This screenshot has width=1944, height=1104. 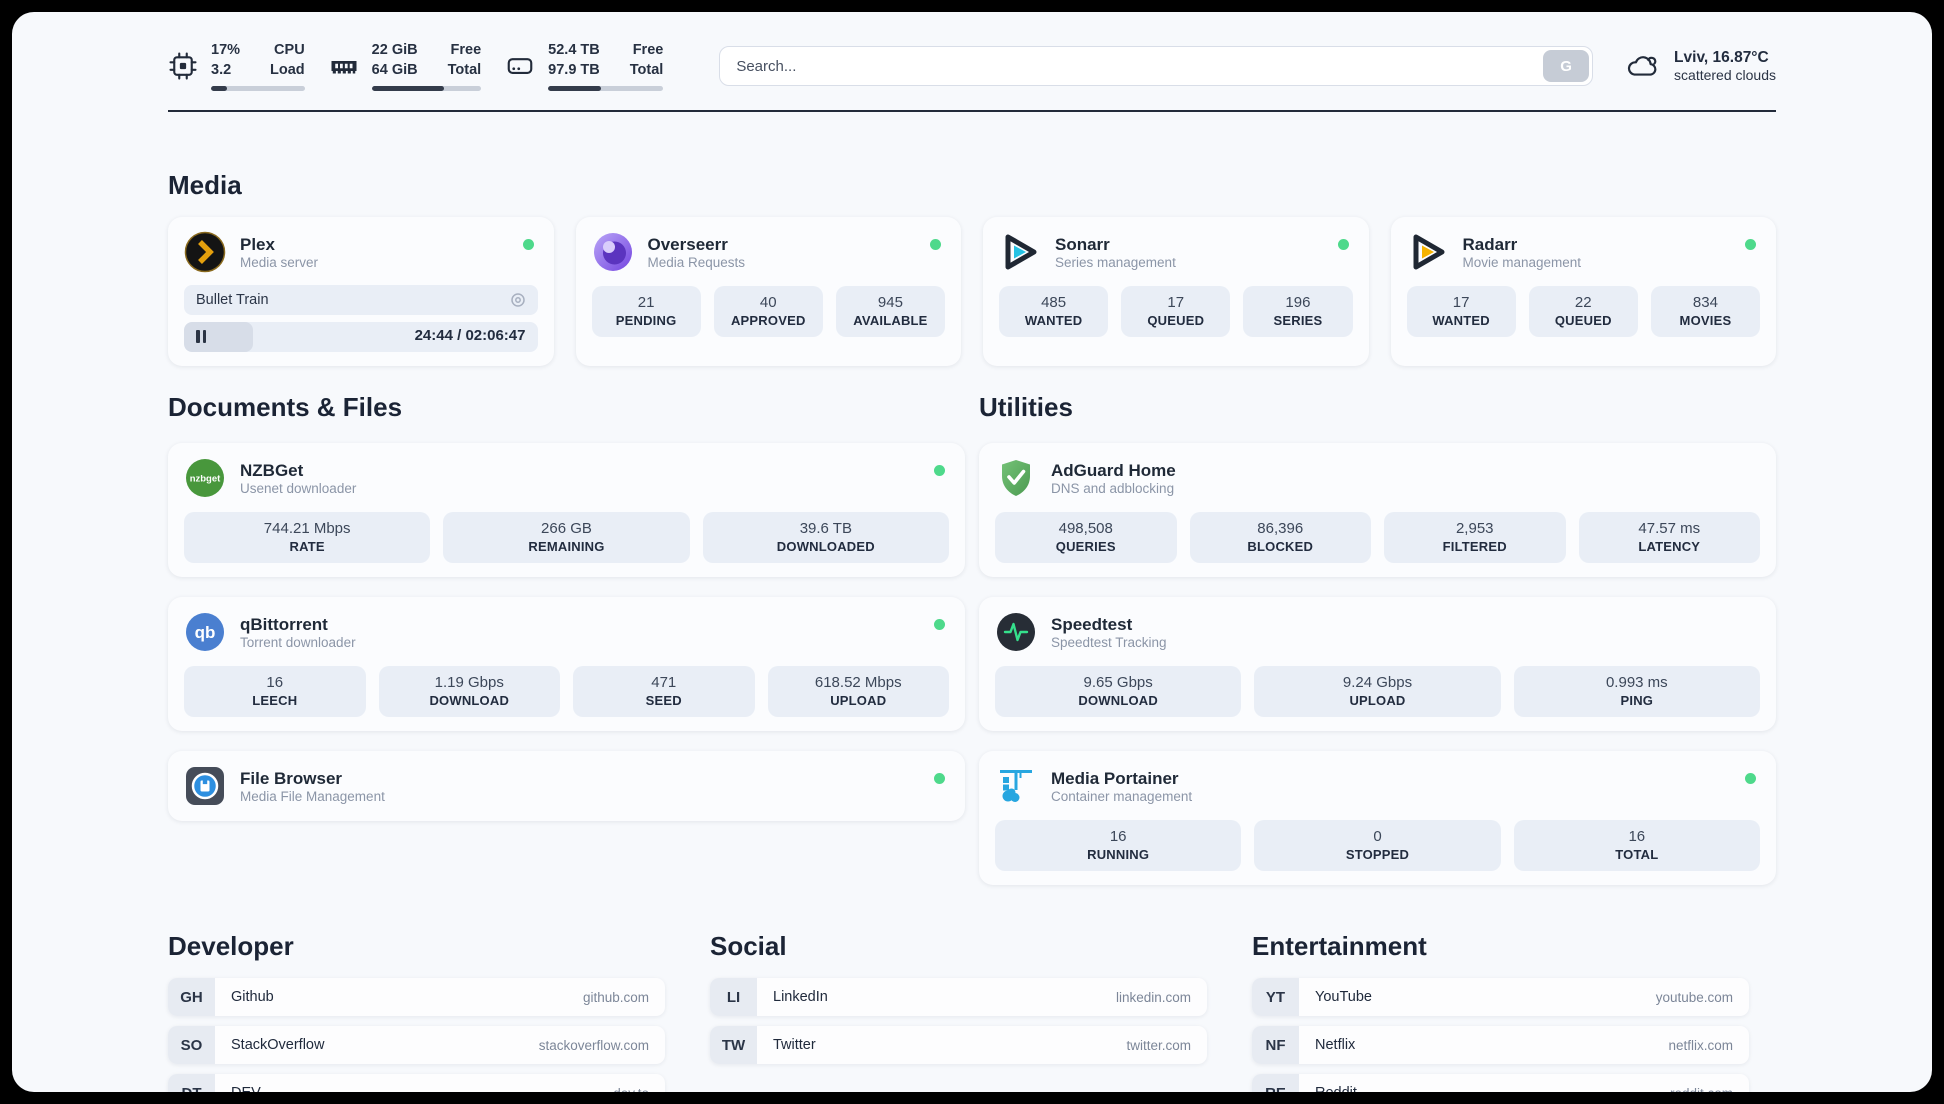 What do you see at coordinates (733, 997) in the screenshot?
I see `link-abbr: LI` at bounding box center [733, 997].